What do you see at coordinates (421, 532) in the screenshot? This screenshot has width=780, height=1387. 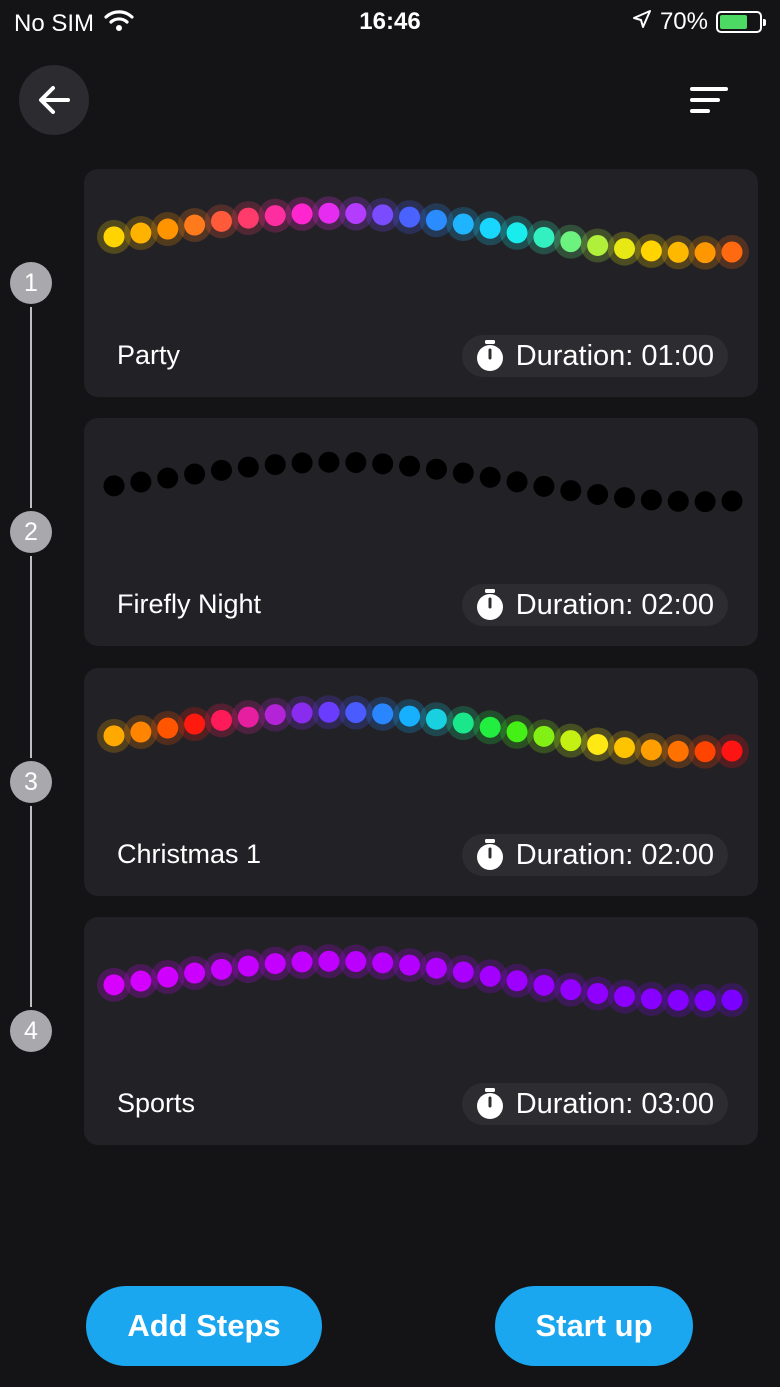 I see `step-card-firefly-night: Firefly Night Duration: 02:00` at bounding box center [421, 532].